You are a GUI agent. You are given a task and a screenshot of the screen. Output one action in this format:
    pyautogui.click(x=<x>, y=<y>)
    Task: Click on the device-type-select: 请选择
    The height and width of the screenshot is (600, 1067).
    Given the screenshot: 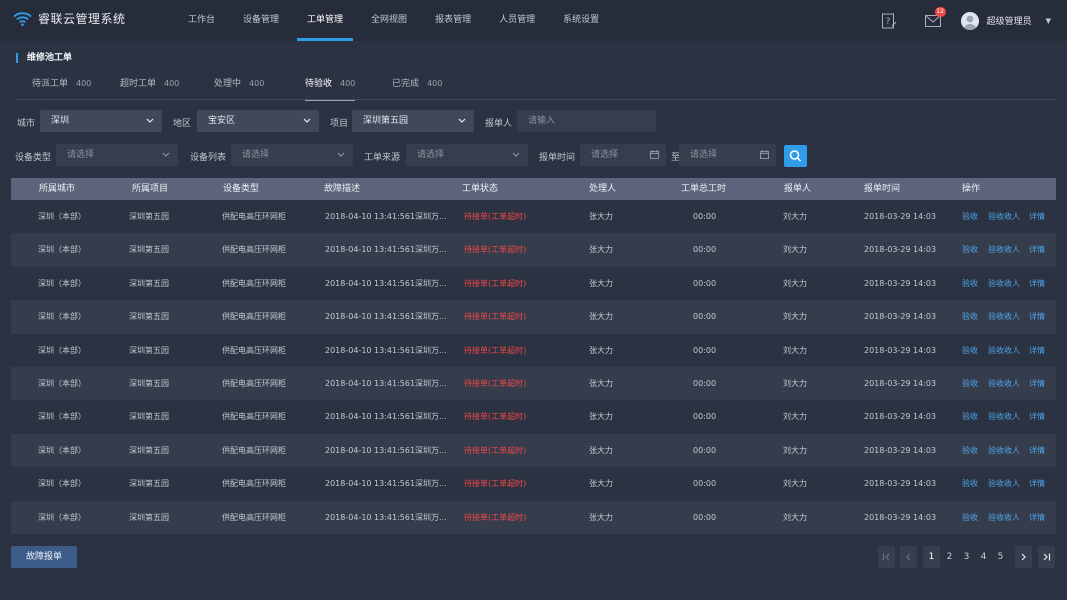 What is the action you would take?
    pyautogui.click(x=117, y=155)
    